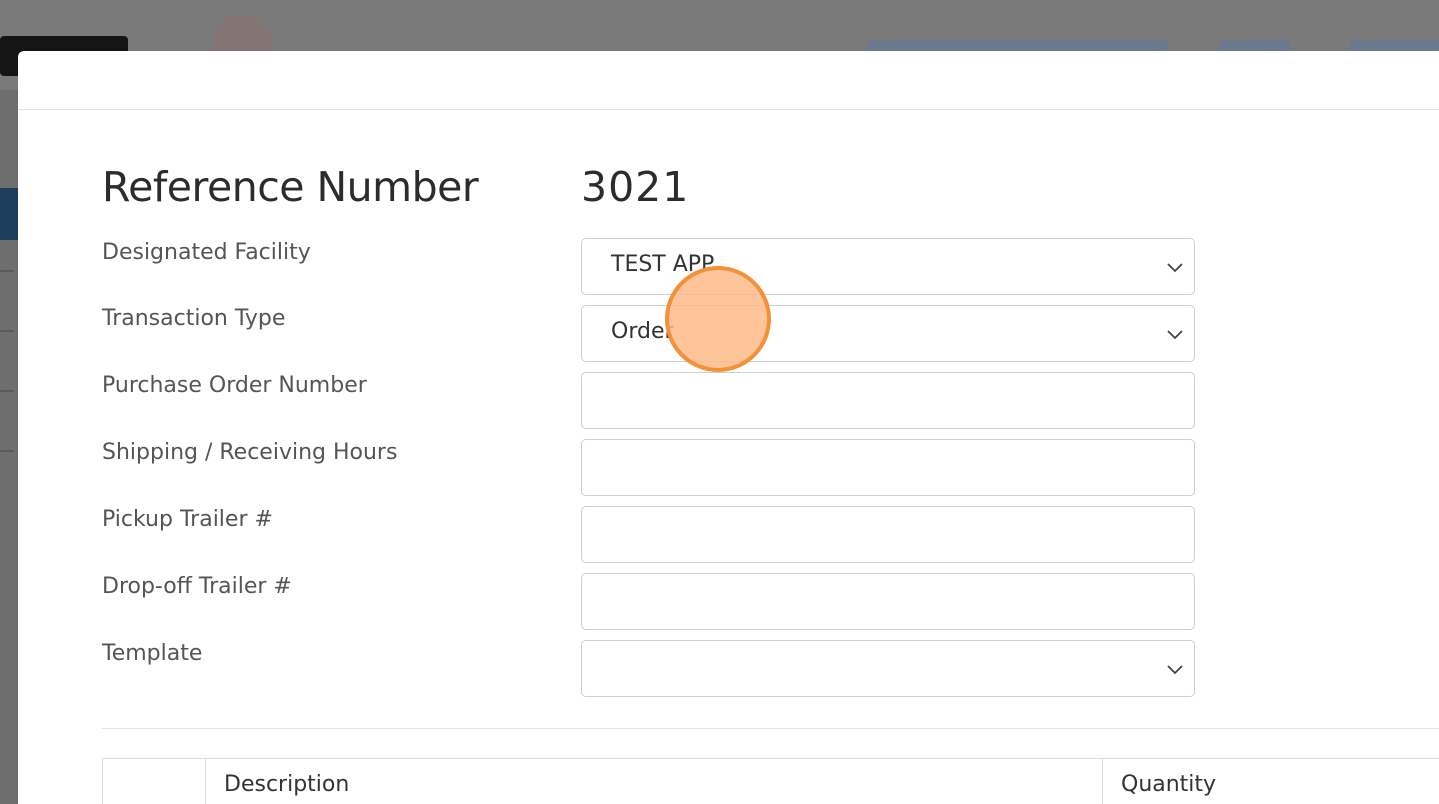 This screenshot has width=1439, height=804. Describe the element at coordinates (718, 319) in the screenshot. I see `click-indicator` at that location.